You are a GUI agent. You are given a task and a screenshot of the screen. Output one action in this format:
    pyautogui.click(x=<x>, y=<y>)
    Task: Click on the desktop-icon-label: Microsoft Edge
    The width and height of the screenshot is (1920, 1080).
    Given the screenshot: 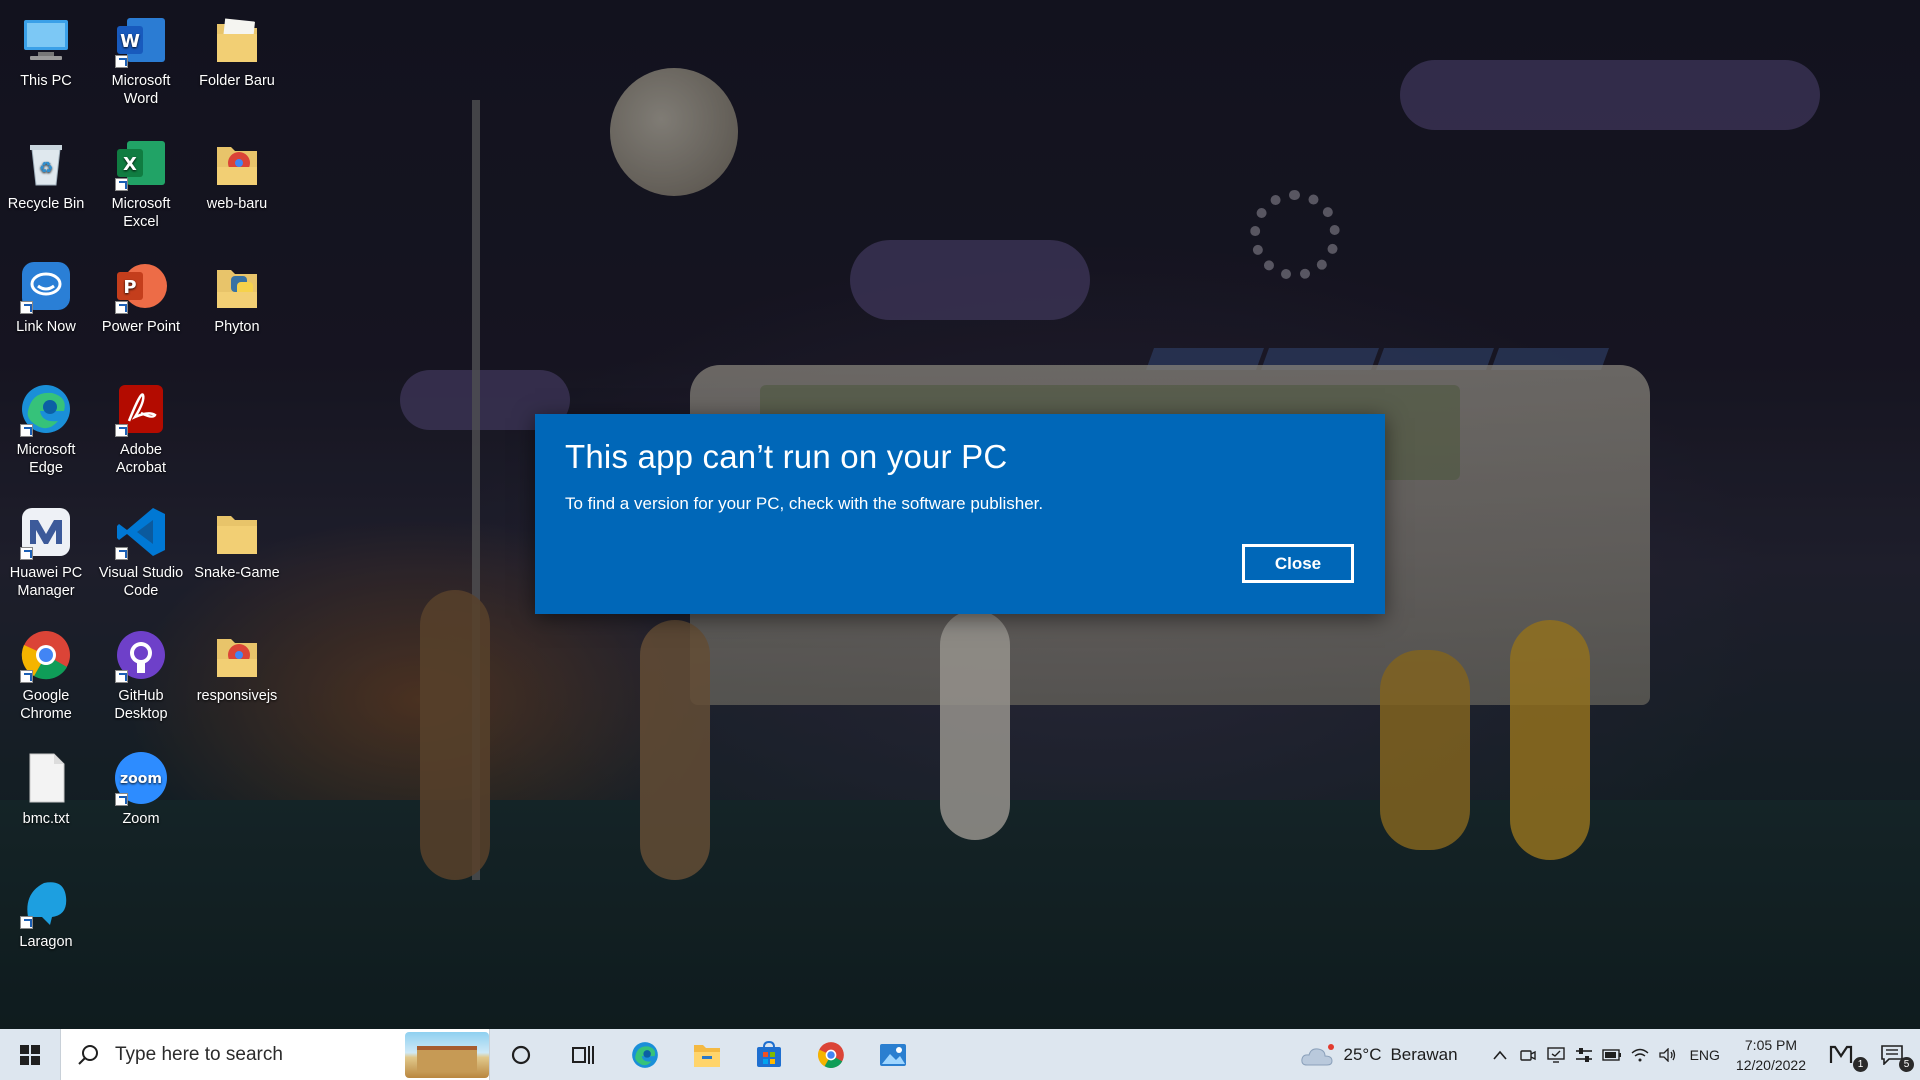 What is the action you would take?
    pyautogui.click(x=46, y=459)
    